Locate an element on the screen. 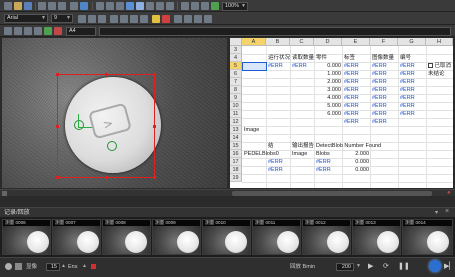 The height and width of the screenshot is (277, 455). fit-icon is located at coordinates (120, 6).